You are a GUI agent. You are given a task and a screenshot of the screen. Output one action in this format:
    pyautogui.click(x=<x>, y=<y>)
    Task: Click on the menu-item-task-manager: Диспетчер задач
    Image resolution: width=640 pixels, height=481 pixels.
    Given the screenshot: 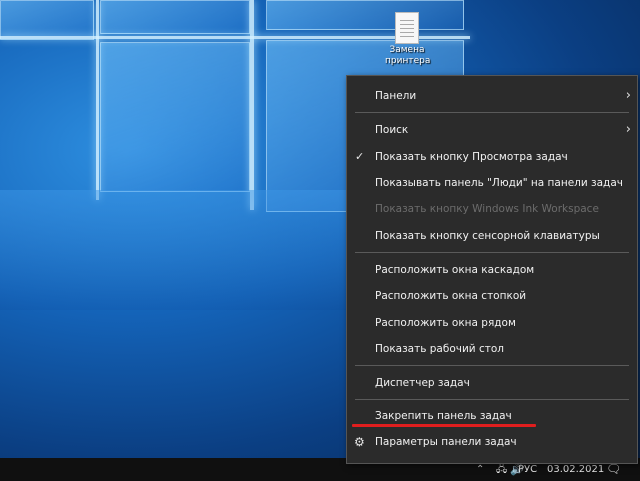 What is the action you would take?
    pyautogui.click(x=492, y=383)
    